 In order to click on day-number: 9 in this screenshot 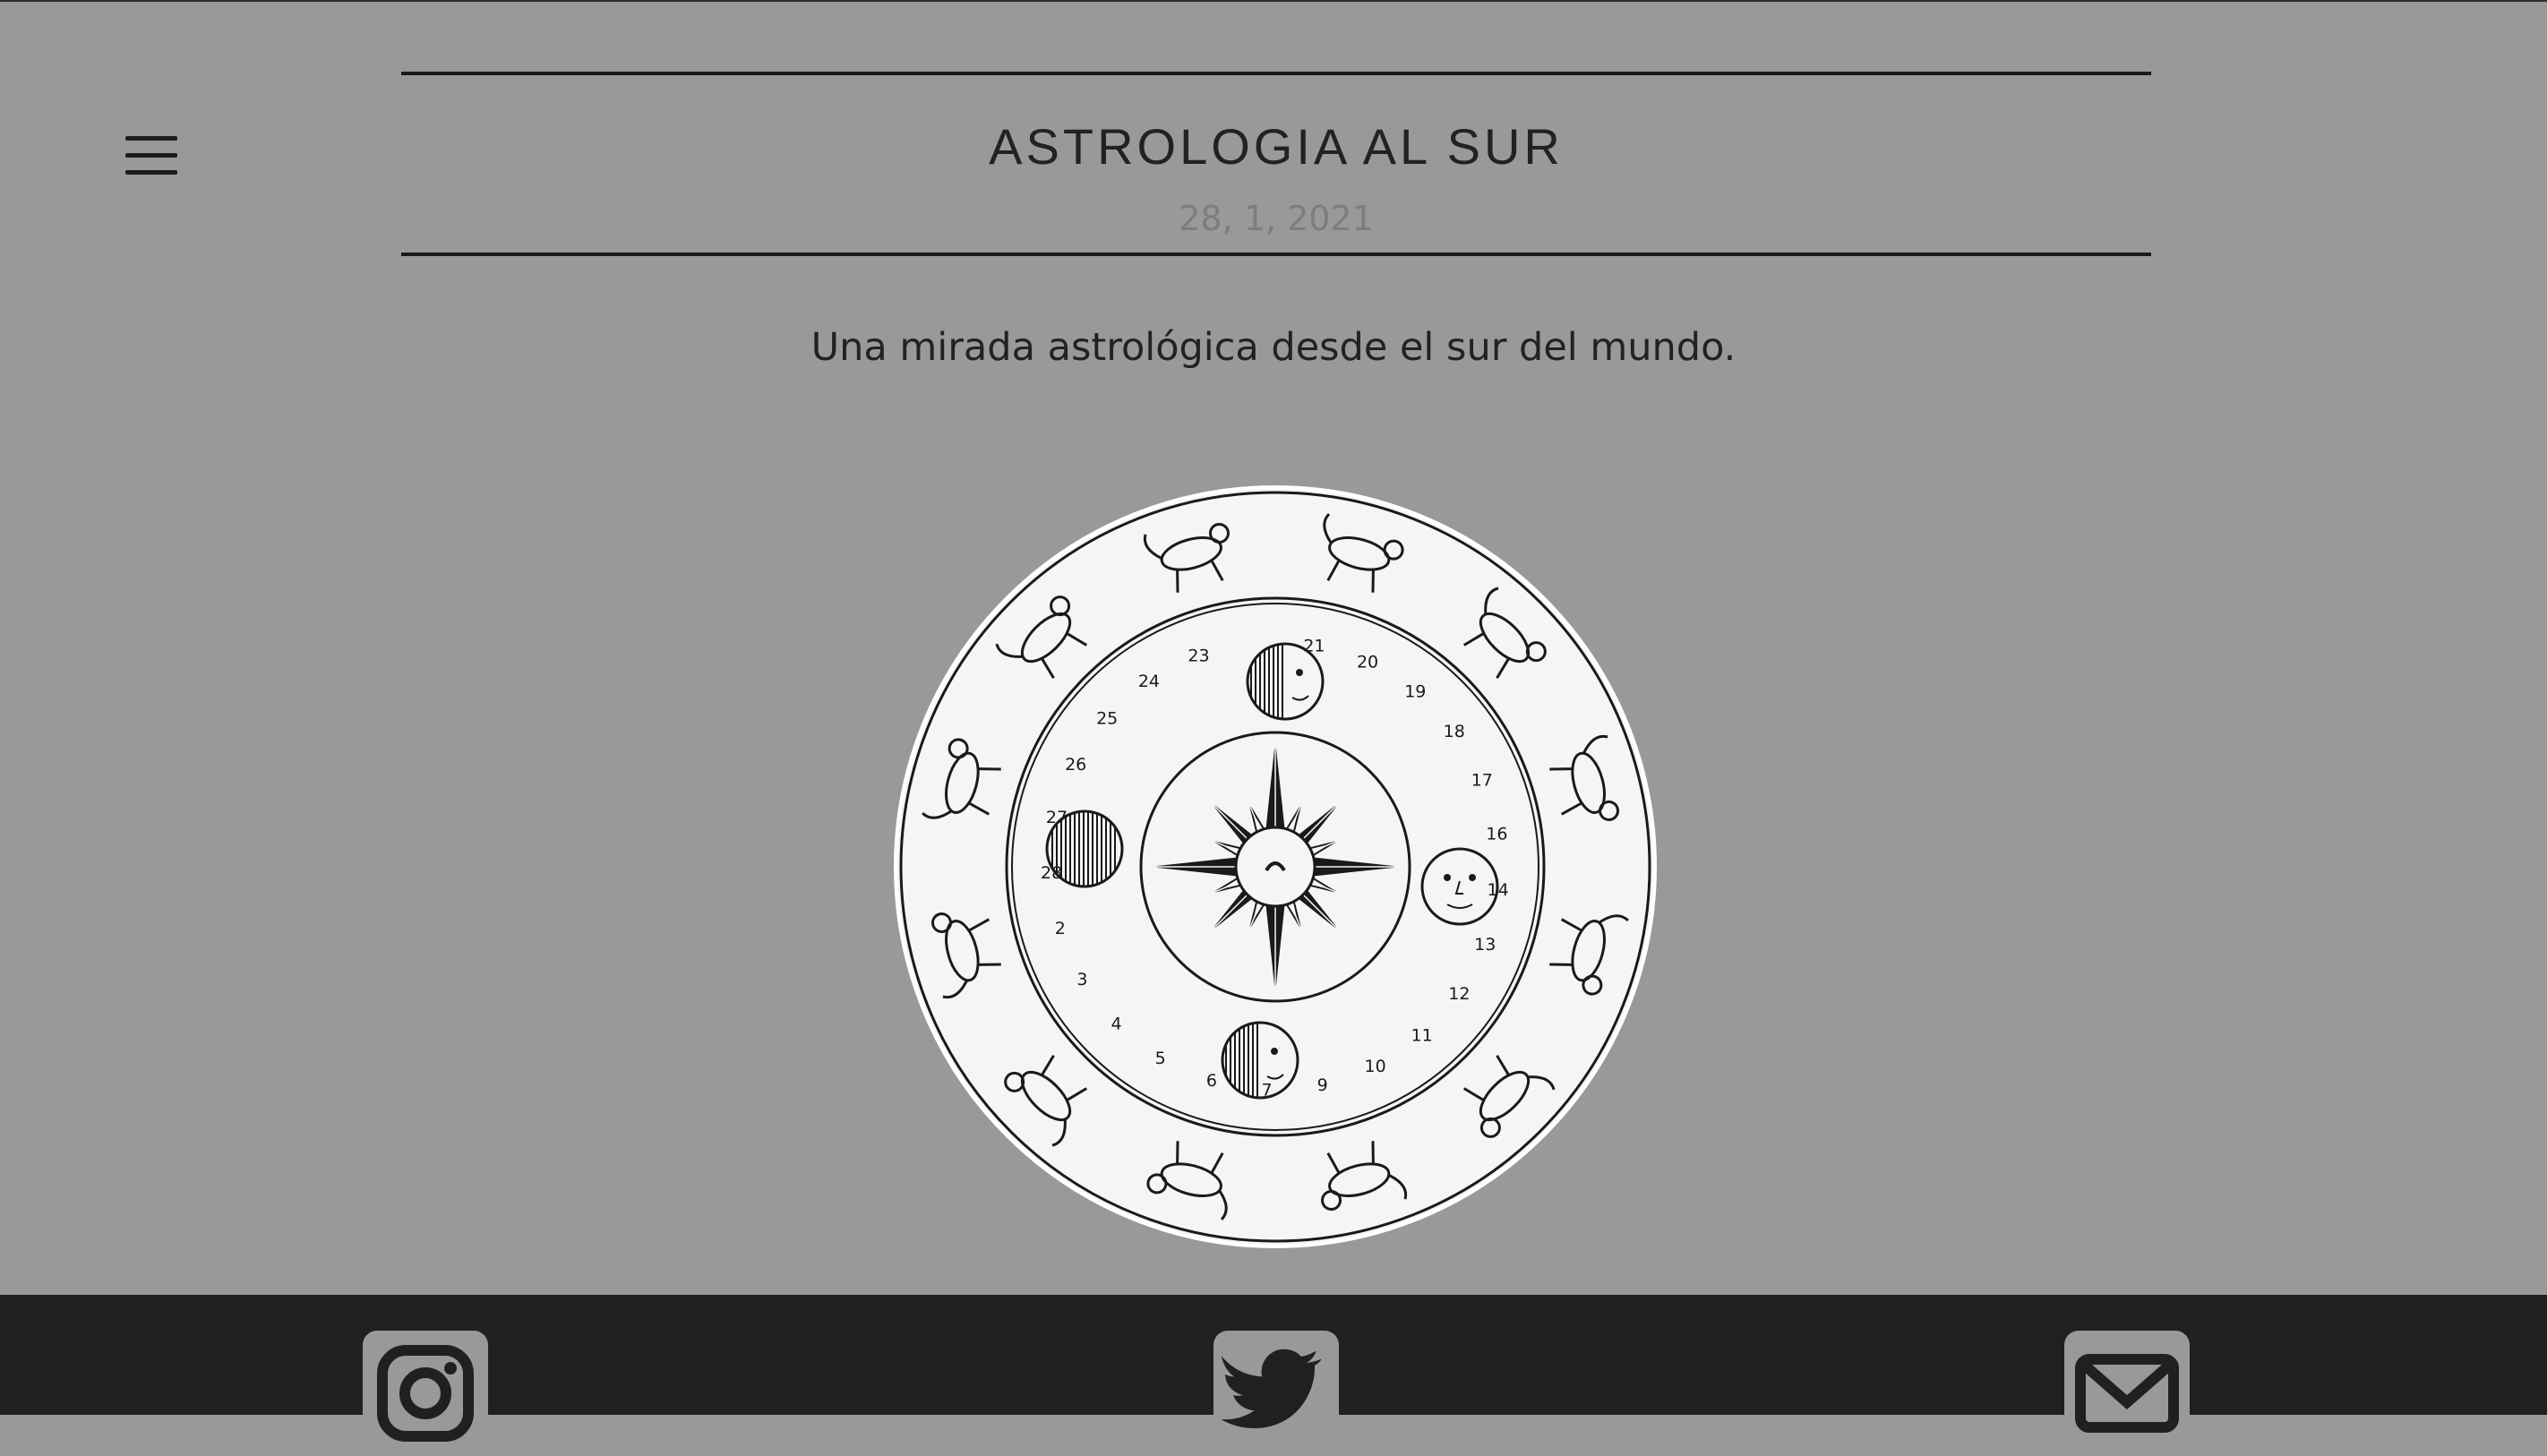, I will do `click(1322, 1085)`.